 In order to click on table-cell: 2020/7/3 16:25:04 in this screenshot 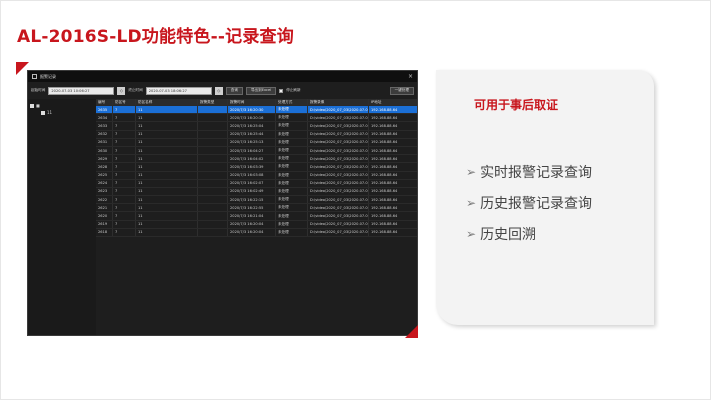, I will do `click(252, 126)`.